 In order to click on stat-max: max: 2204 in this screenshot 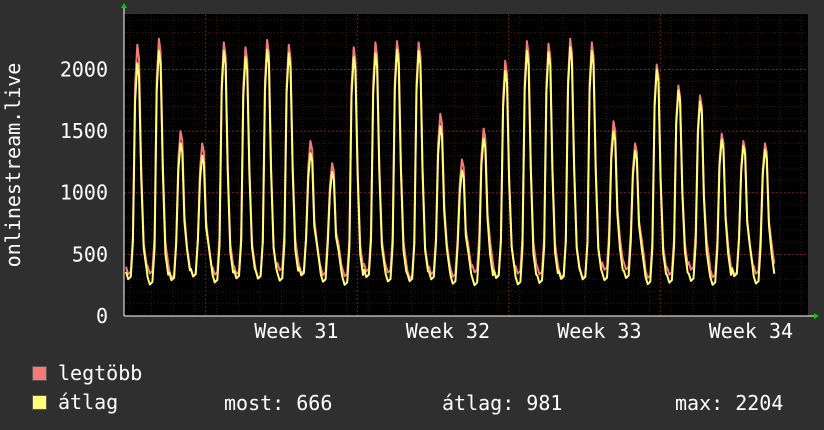, I will do `click(729, 403)`.